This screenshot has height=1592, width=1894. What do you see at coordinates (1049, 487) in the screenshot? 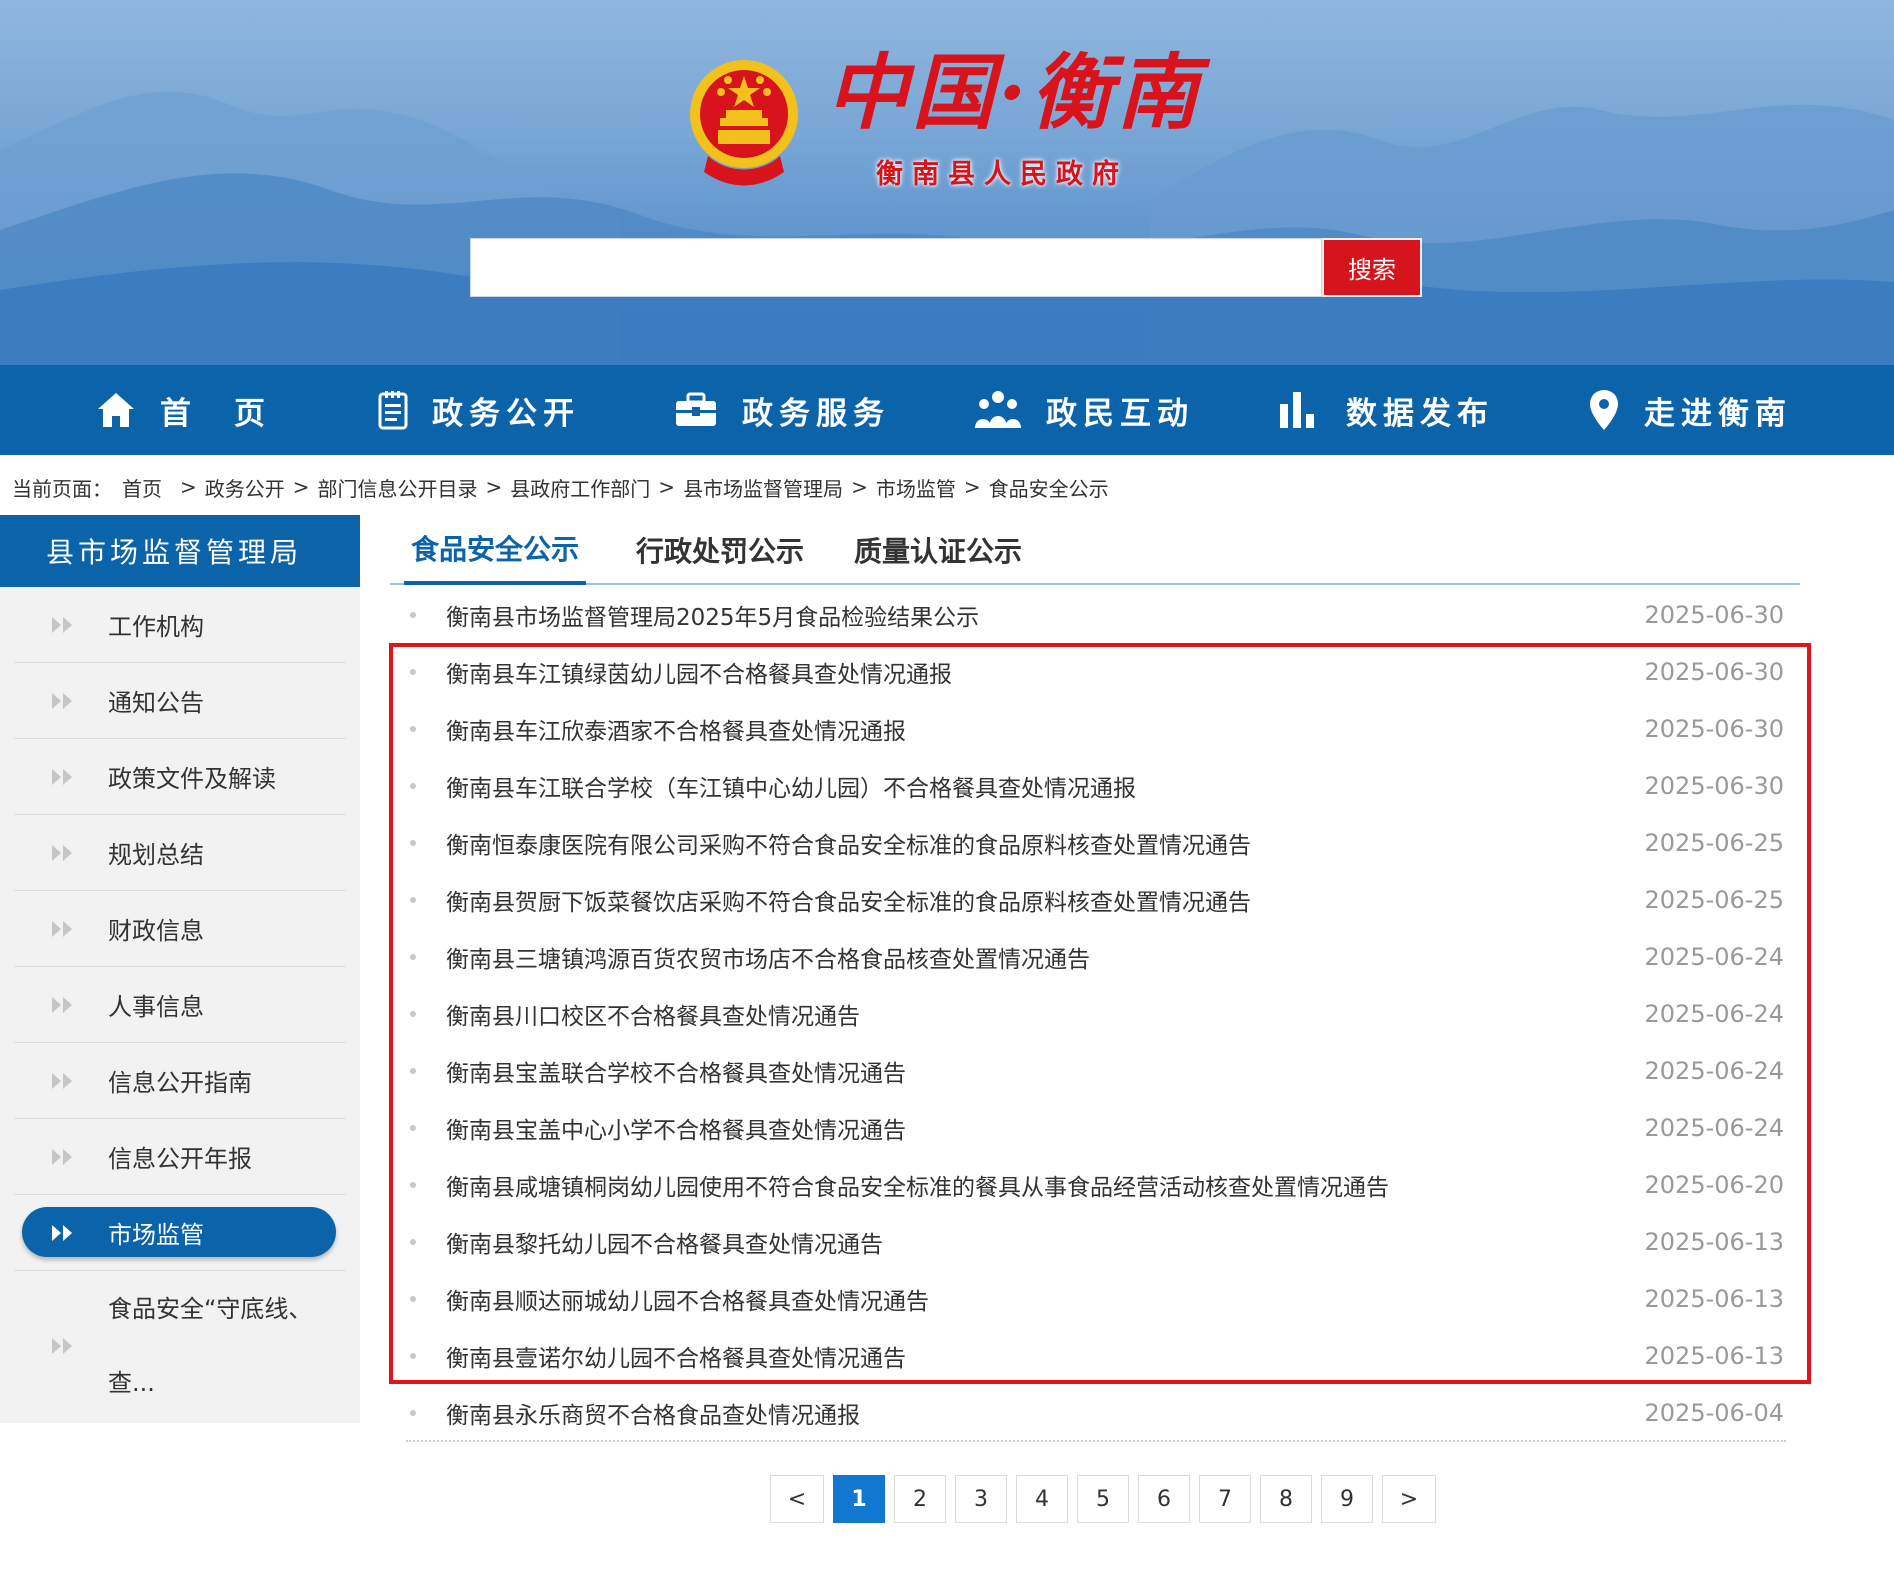
I see `breadcrumb-link-food-safety: 食品安全公示` at bounding box center [1049, 487].